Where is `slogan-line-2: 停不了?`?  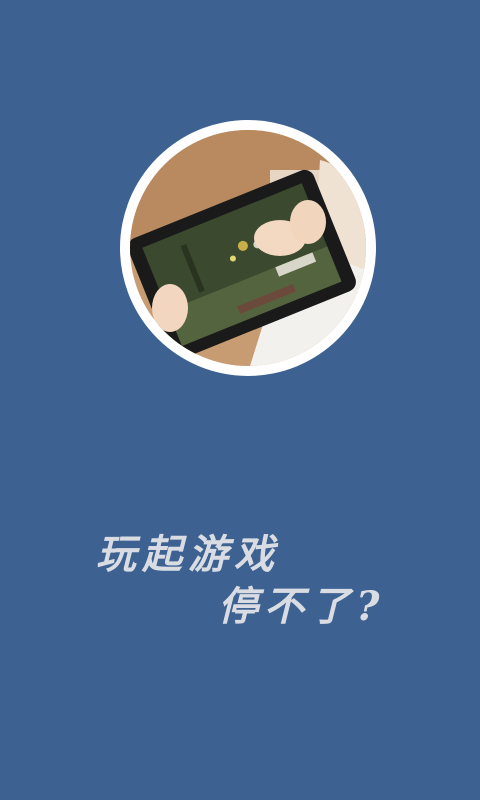
slogan-line-2: 停不了? is located at coordinates (302, 606).